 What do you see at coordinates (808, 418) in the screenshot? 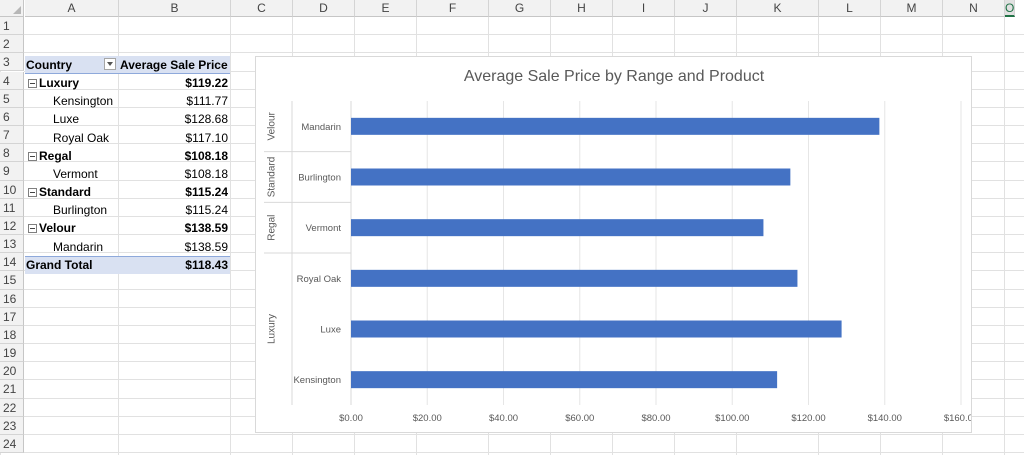
I see `x-tick-label: $120.00` at bounding box center [808, 418].